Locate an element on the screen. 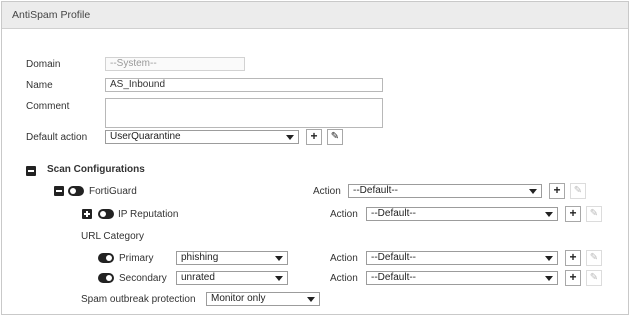  default-action-value: UserQuarantine is located at coordinates (145, 136).